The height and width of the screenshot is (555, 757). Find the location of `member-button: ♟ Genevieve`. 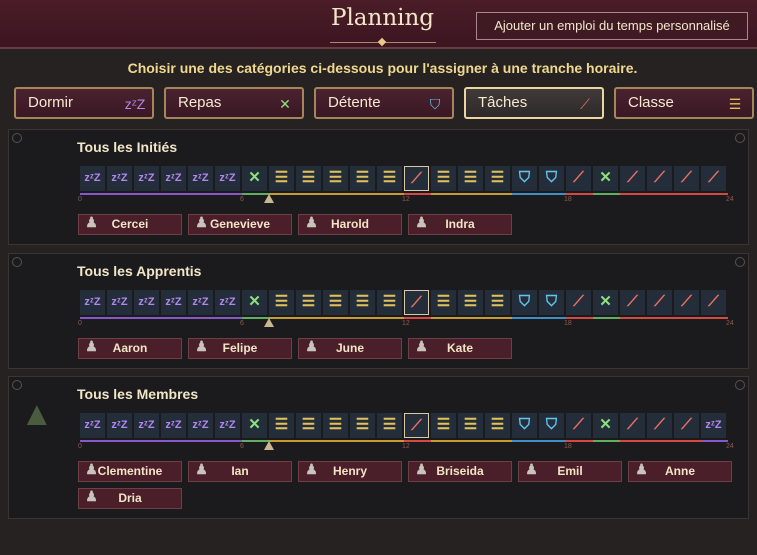

member-button: ♟ Genevieve is located at coordinates (240, 224).